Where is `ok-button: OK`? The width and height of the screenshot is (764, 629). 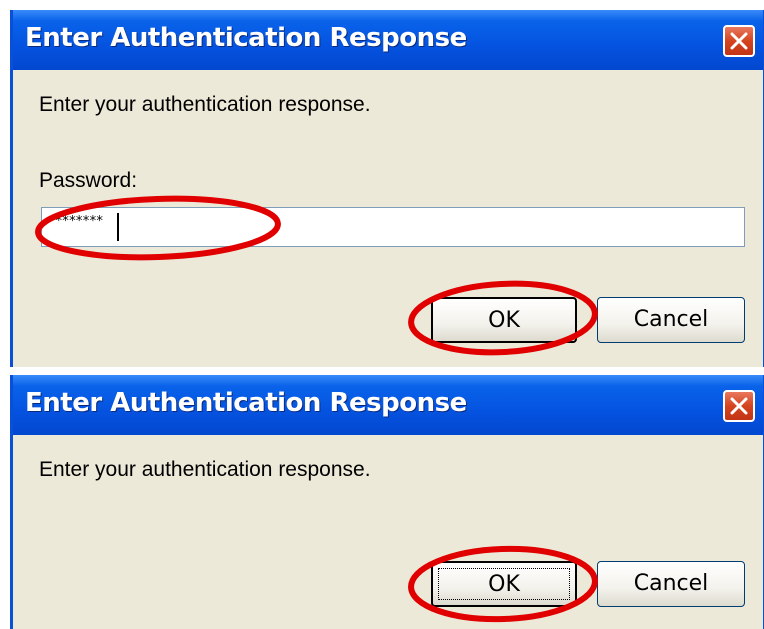 ok-button: OK is located at coordinates (504, 320).